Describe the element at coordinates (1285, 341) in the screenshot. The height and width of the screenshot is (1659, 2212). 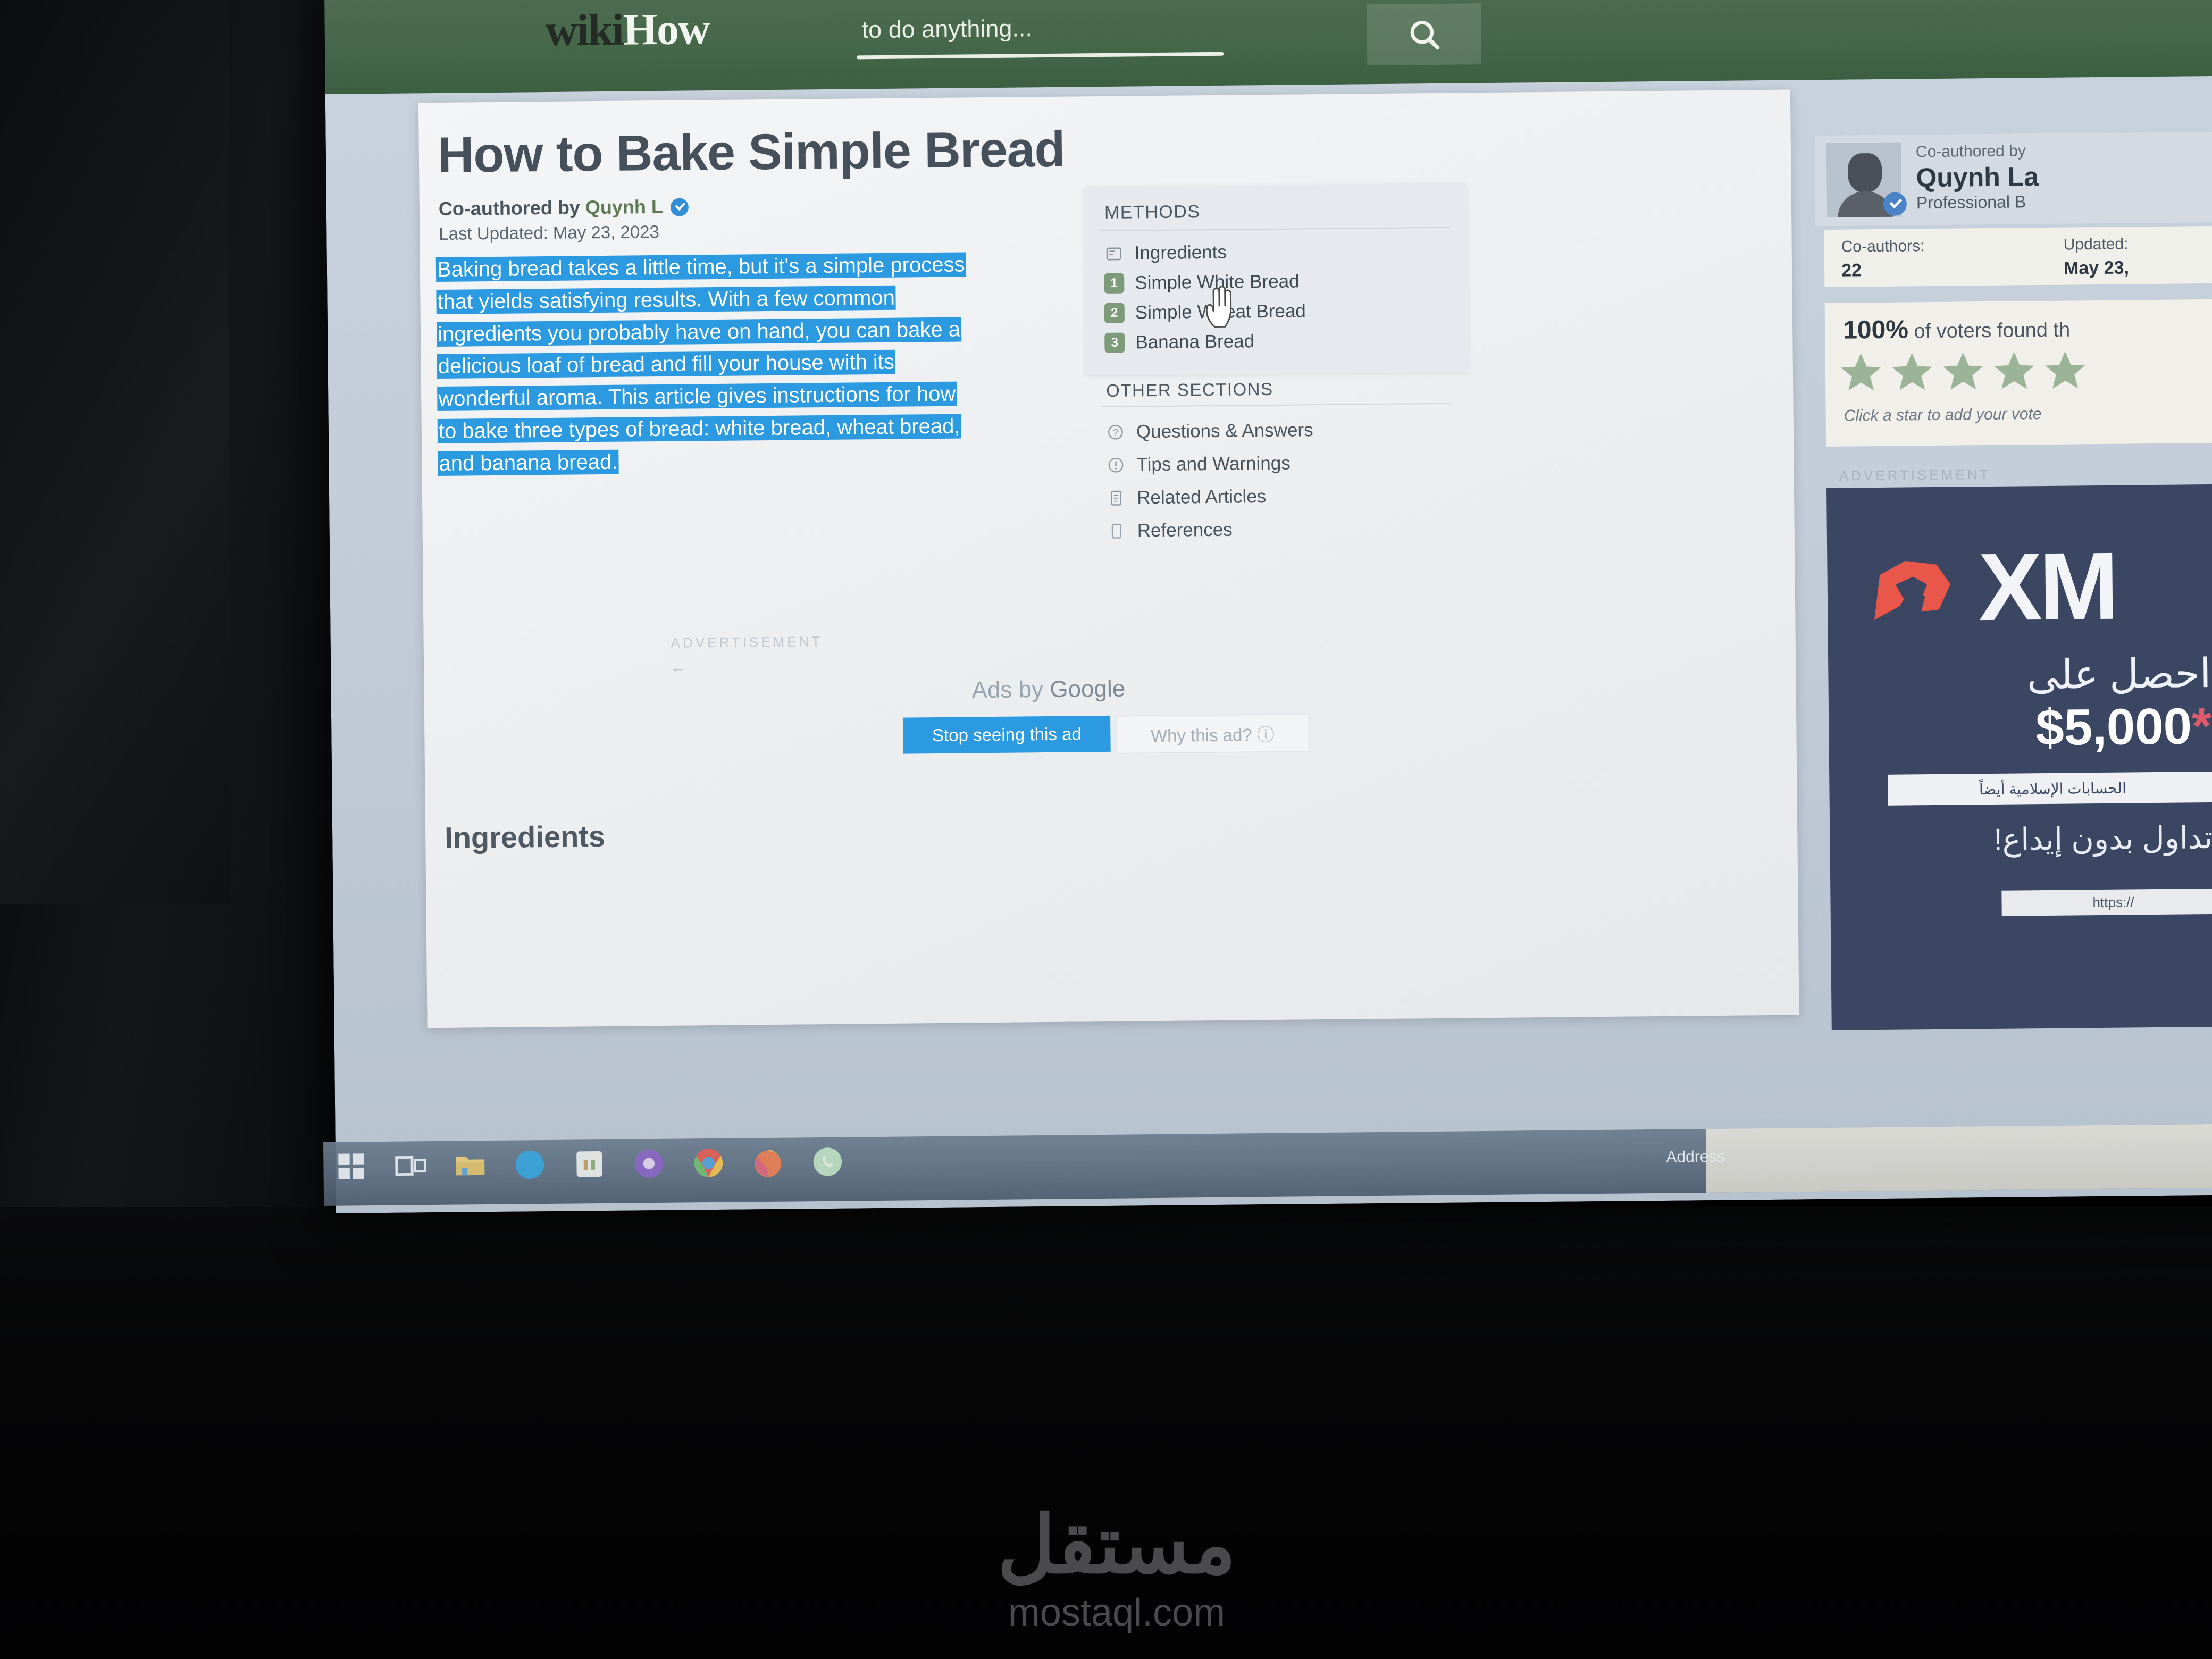
I see `methods-item-banana-bread: 3 Banana Bread` at that location.